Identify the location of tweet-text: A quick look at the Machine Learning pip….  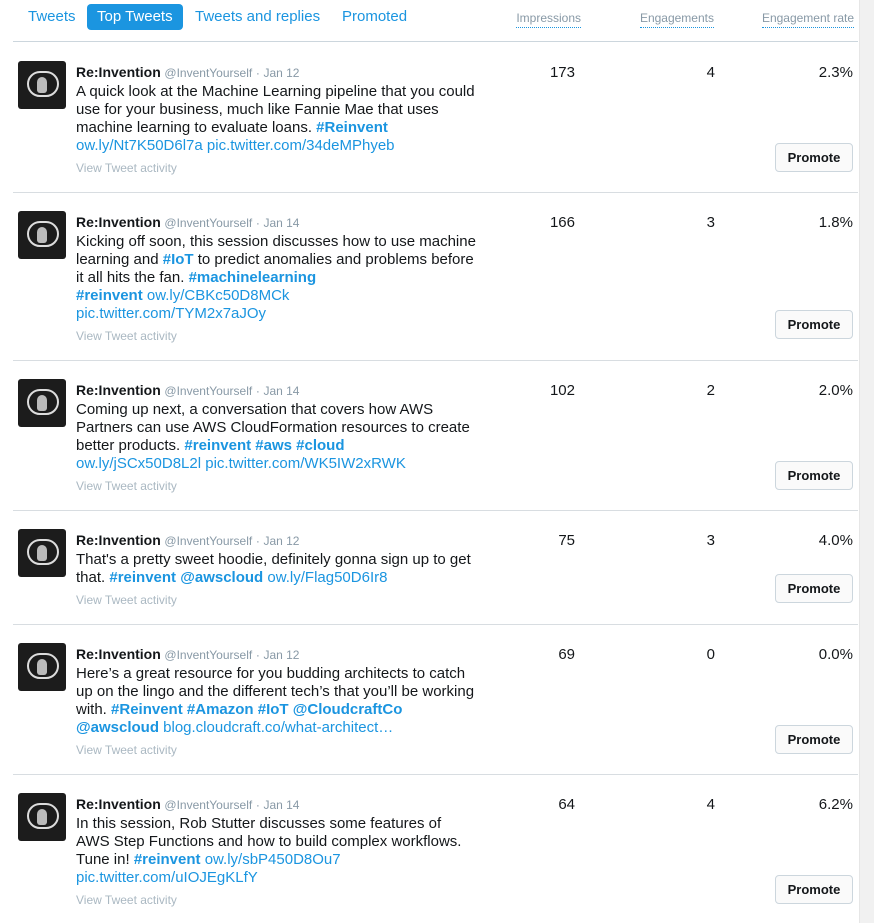
(276, 119).